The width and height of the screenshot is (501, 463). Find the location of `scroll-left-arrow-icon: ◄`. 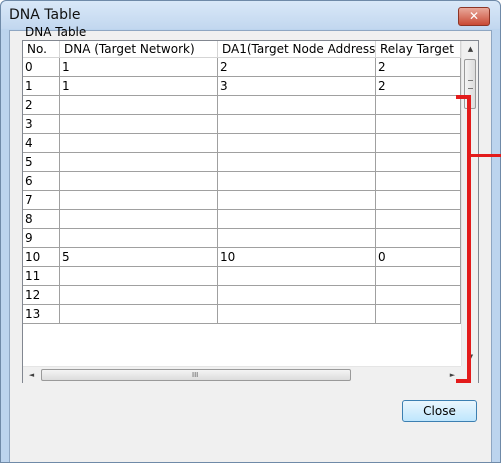

scroll-left-arrow-icon: ◄ is located at coordinates (31, 375).